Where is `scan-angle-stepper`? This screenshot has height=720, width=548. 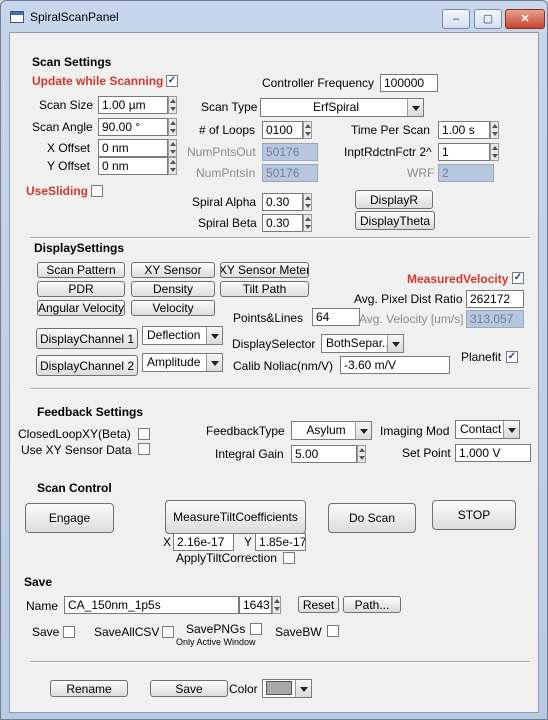
scan-angle-stepper is located at coordinates (172, 127).